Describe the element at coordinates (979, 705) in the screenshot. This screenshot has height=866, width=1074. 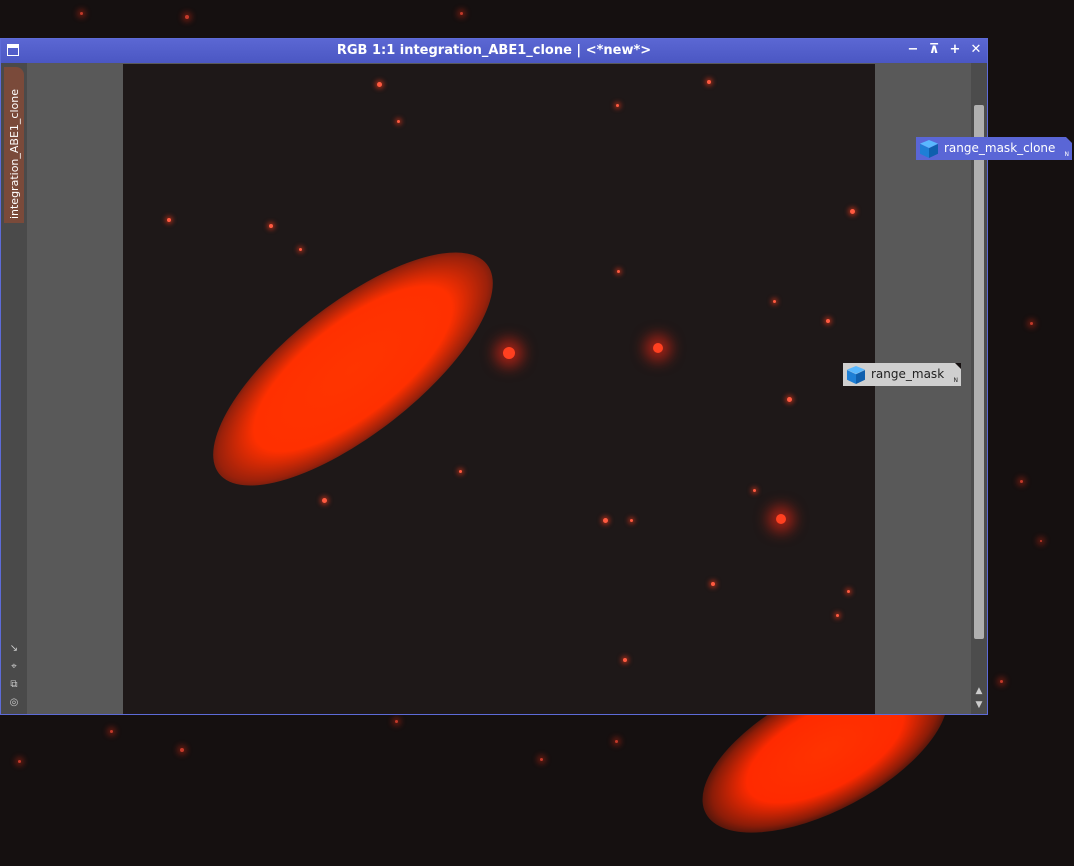
I see `scroll-down-icon: ▼` at that location.